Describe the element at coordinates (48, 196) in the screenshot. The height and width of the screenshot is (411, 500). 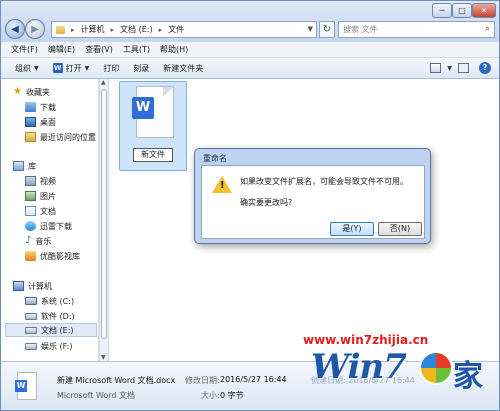
I see `nav-label: 图片` at that location.